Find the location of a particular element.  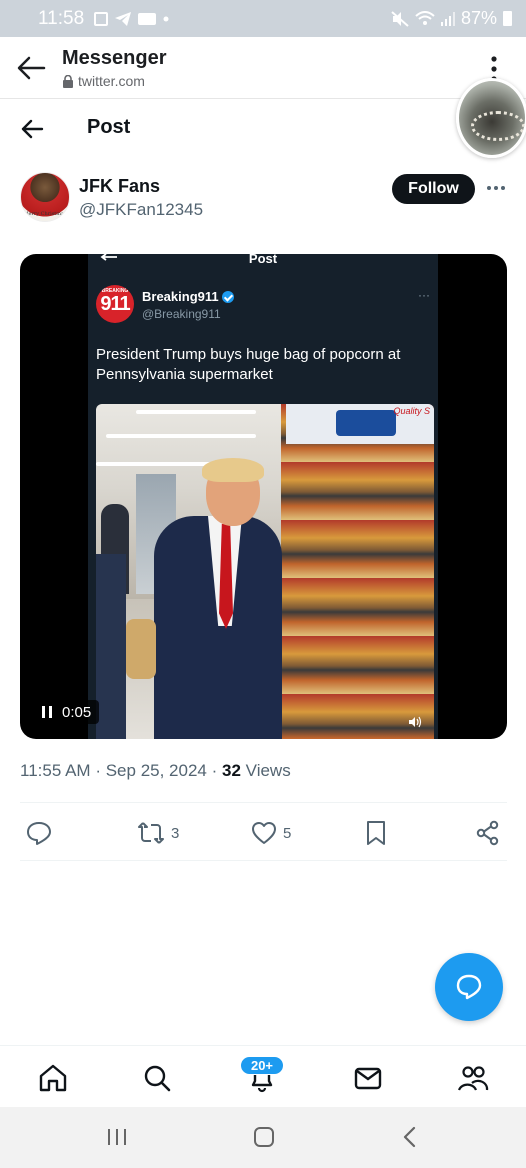

embedded-avatar-text: 911 is located at coordinates (115, 303).